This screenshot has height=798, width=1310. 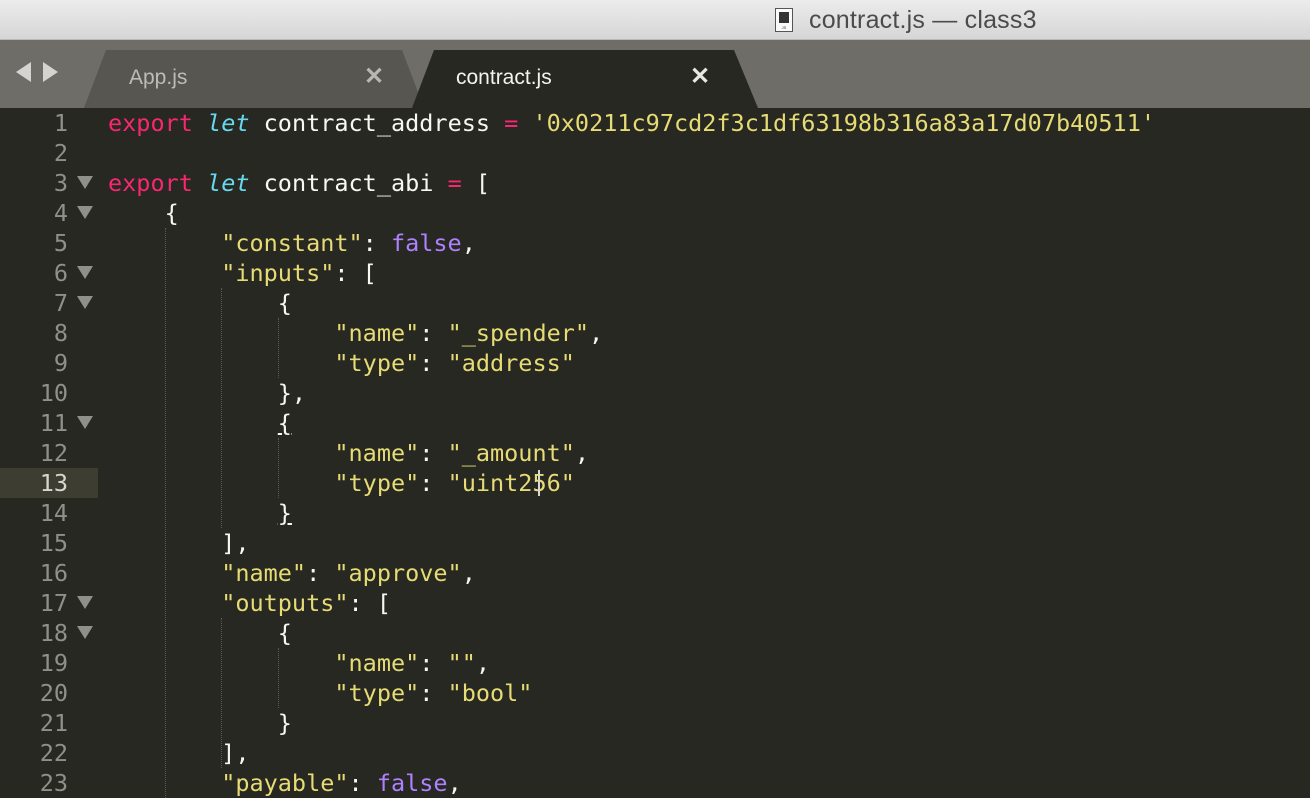 I want to click on line-number: 15, so click(x=53, y=543).